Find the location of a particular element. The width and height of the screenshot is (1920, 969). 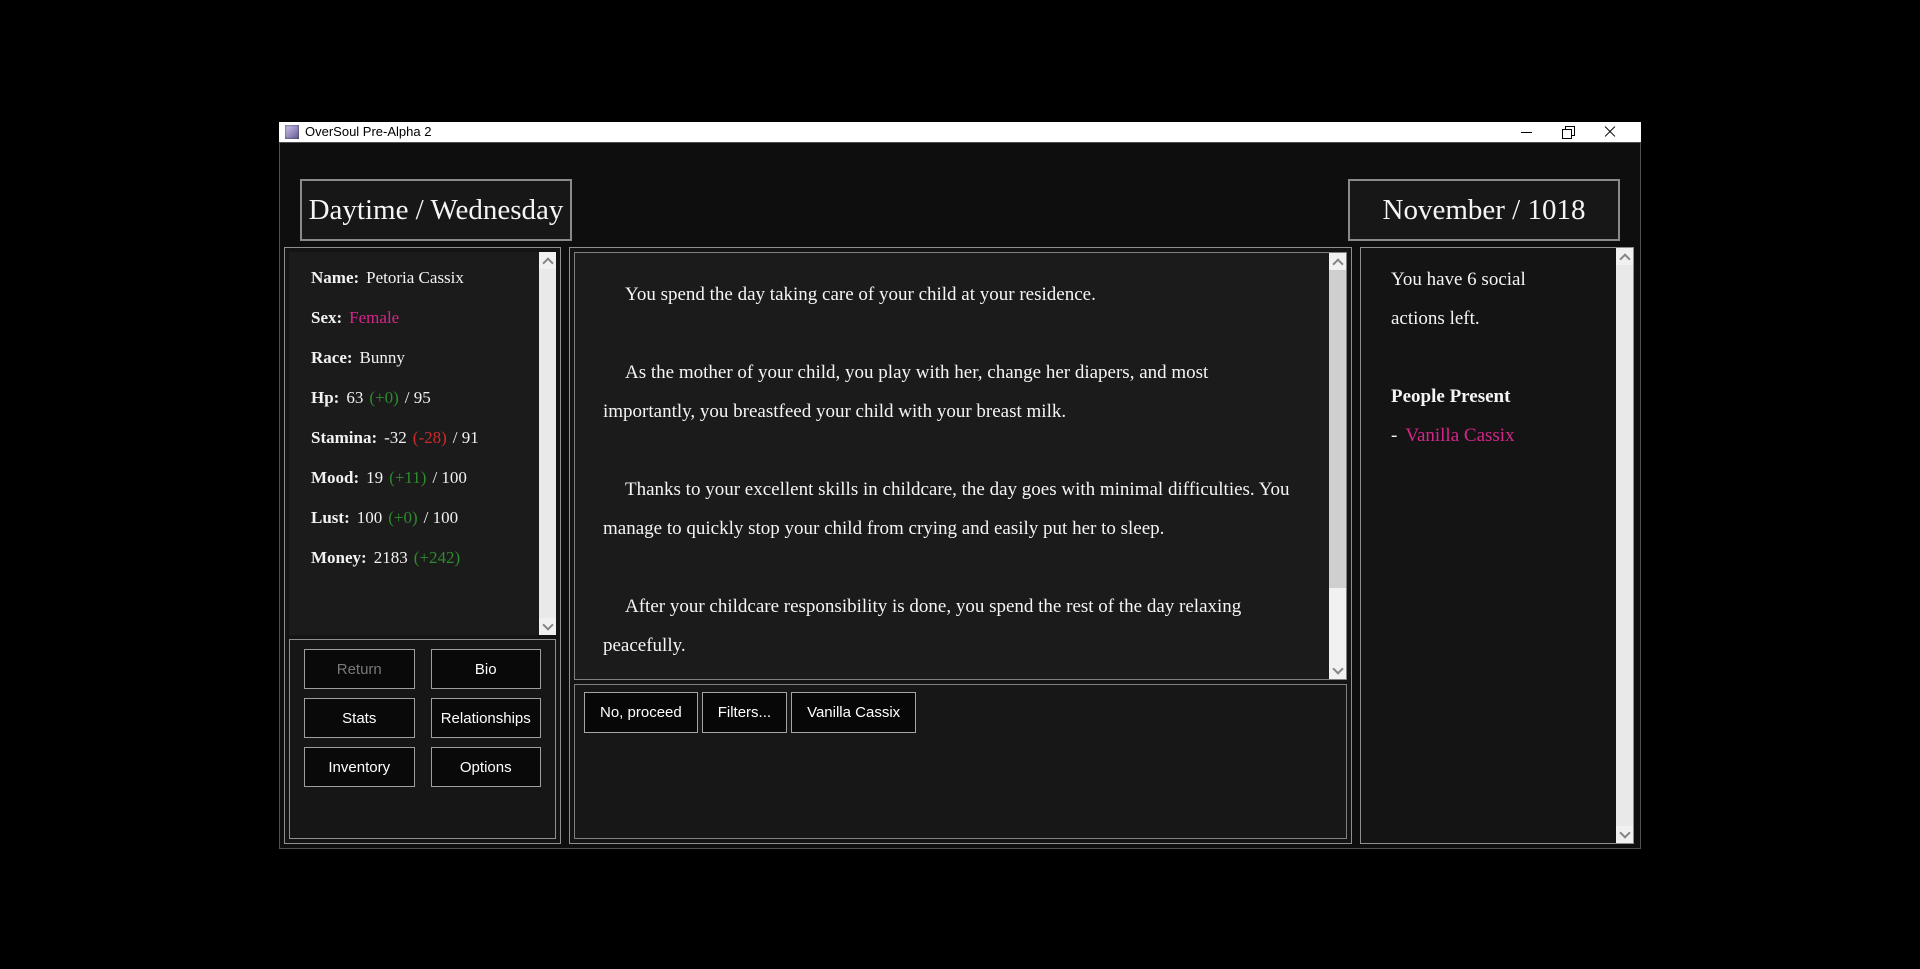

choice-no-proceed-button: No, proceed is located at coordinates (641, 712).